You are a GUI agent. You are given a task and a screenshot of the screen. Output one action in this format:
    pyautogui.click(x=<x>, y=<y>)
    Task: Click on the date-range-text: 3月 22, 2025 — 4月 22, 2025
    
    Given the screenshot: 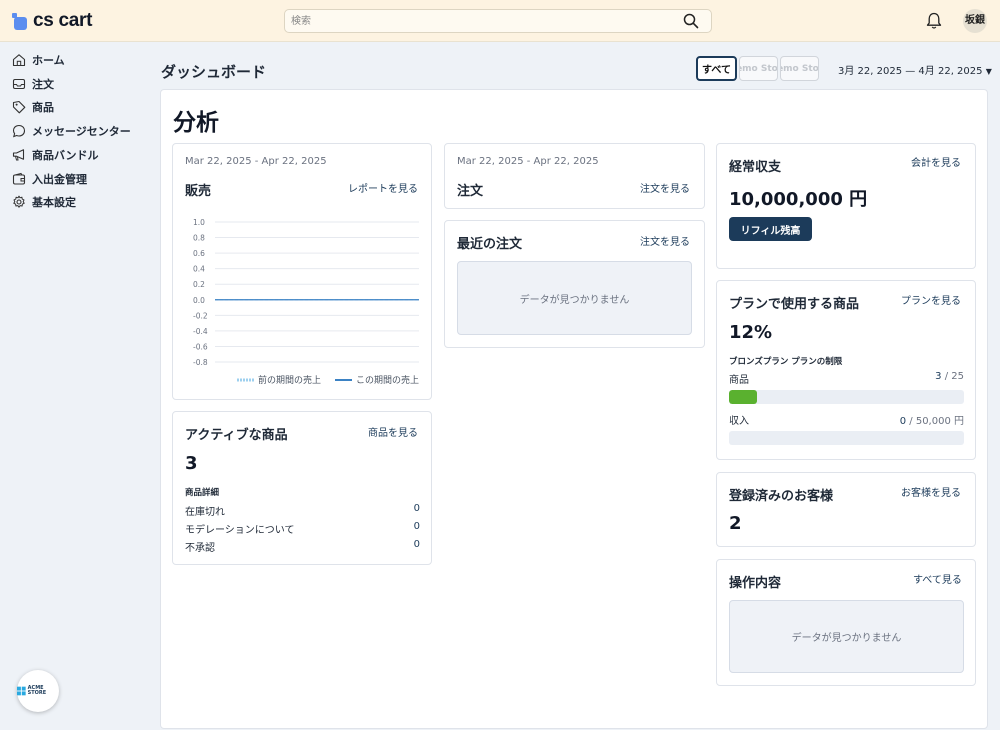 What is the action you would take?
    pyautogui.click(x=910, y=71)
    